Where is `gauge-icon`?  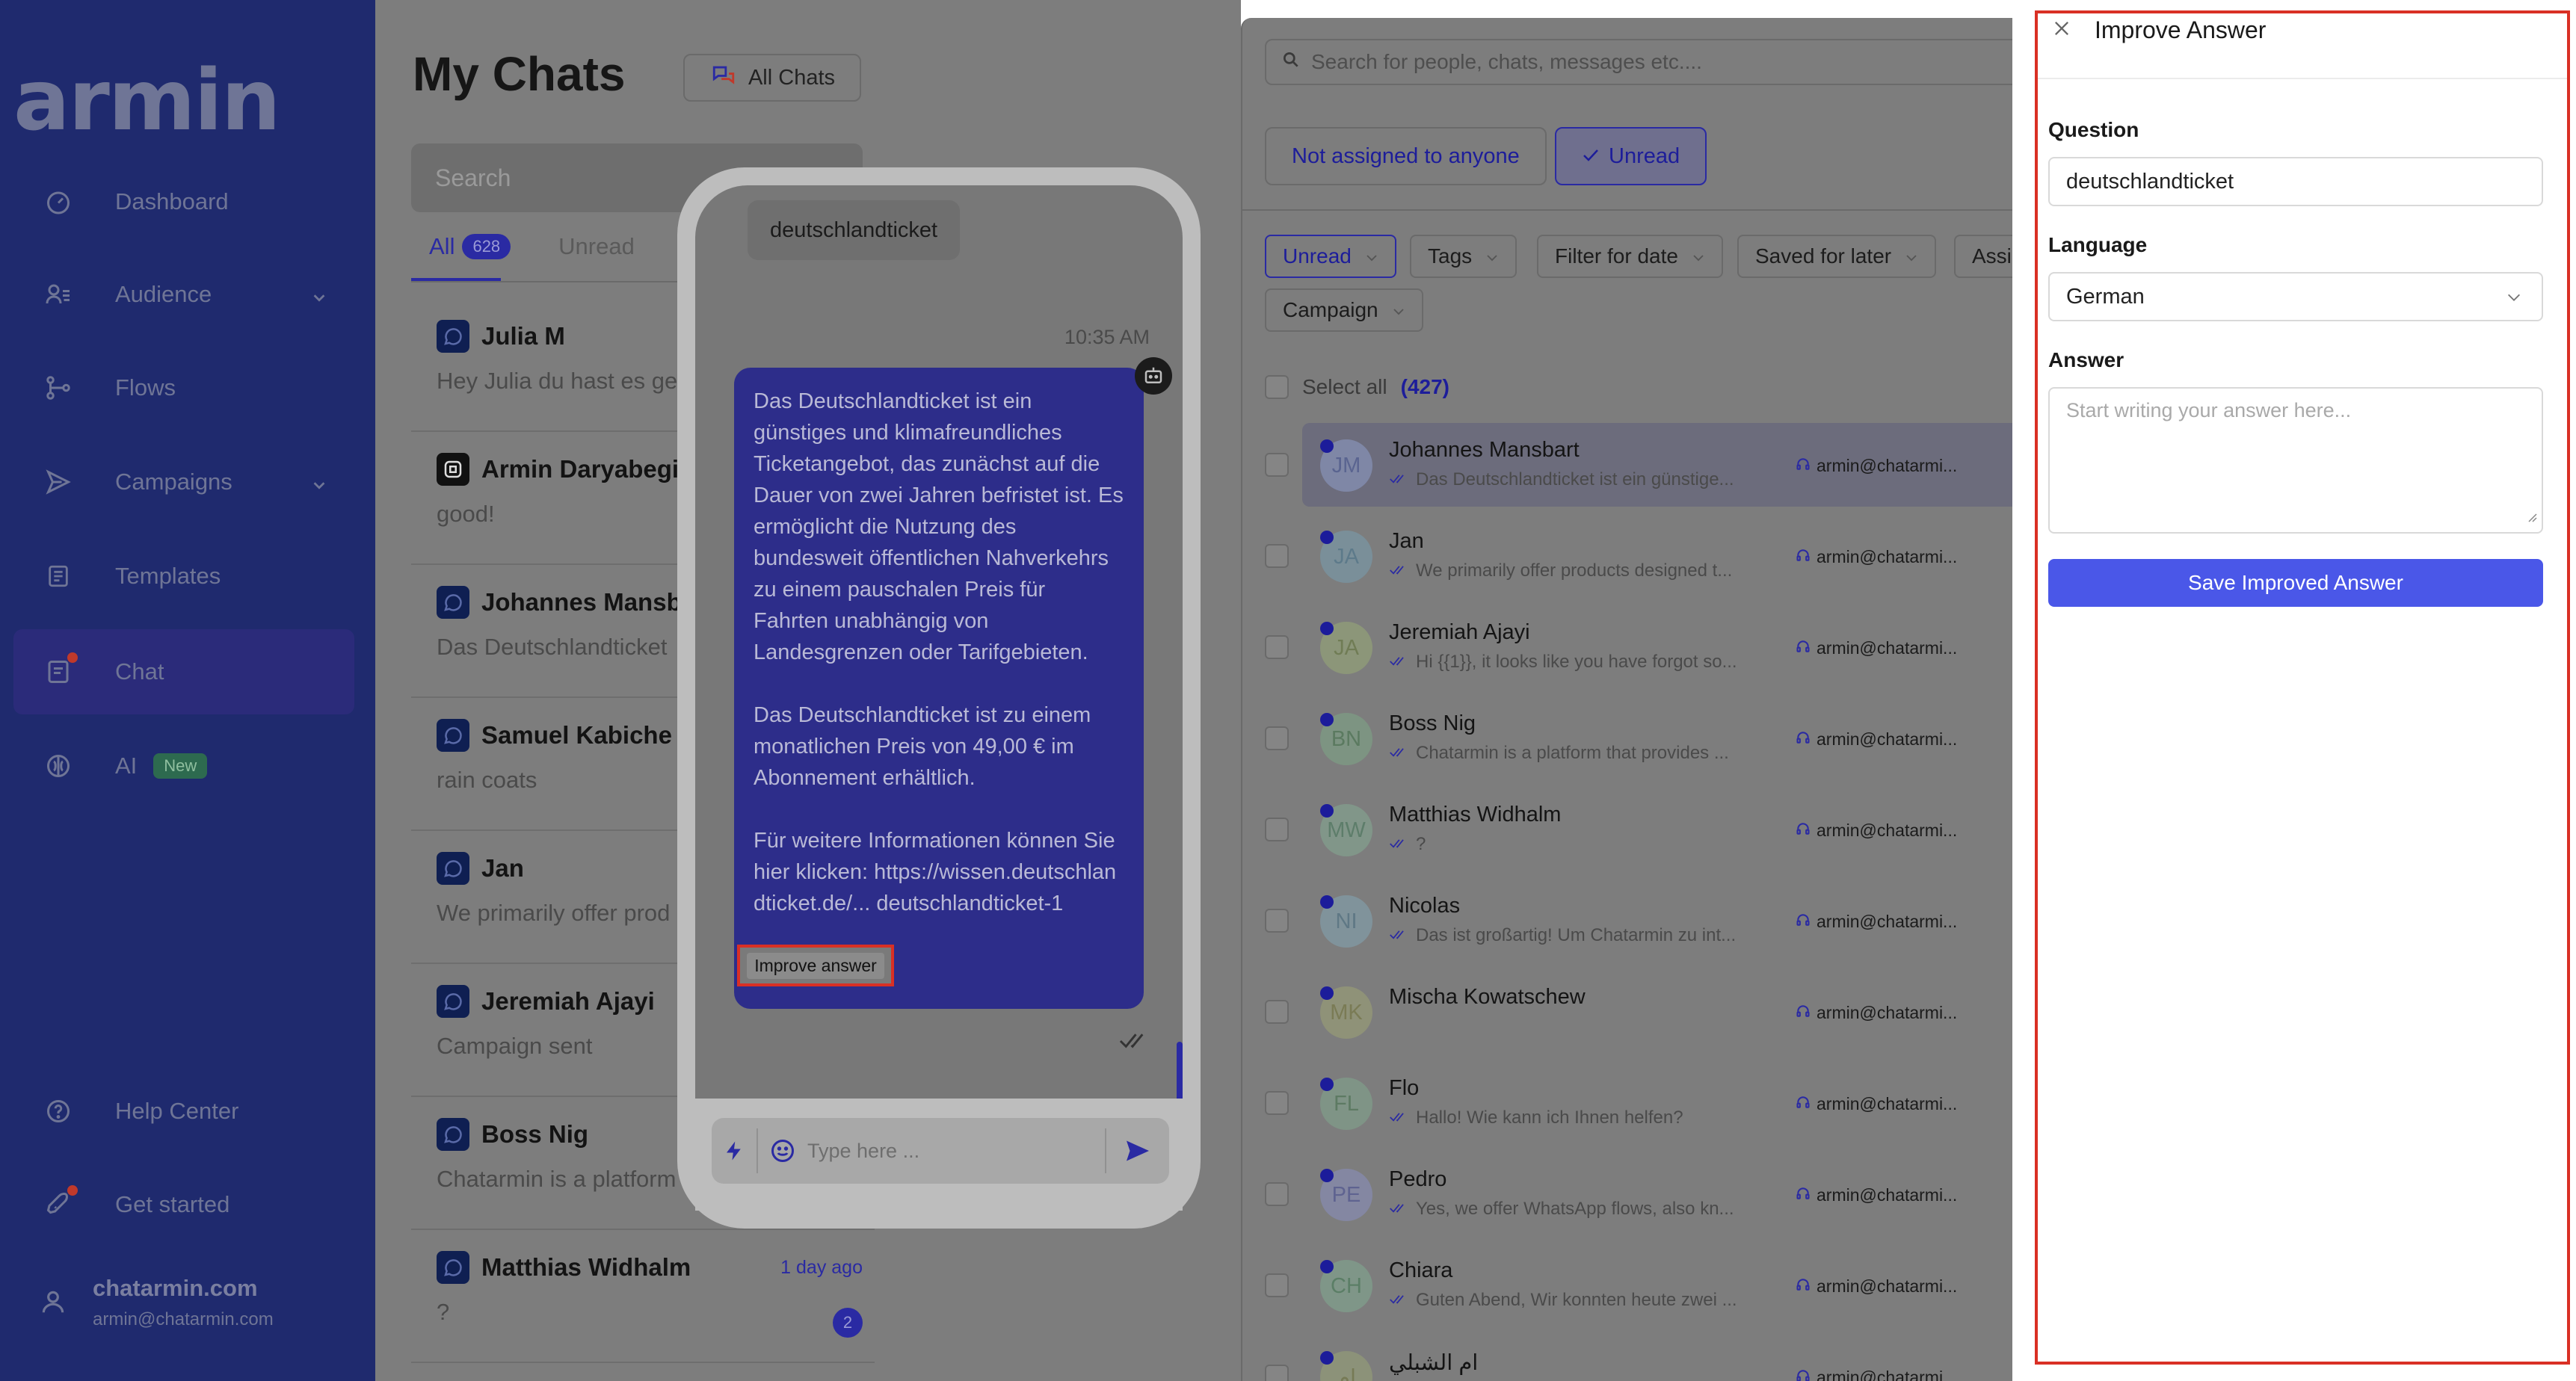
gauge-icon is located at coordinates (58, 202).